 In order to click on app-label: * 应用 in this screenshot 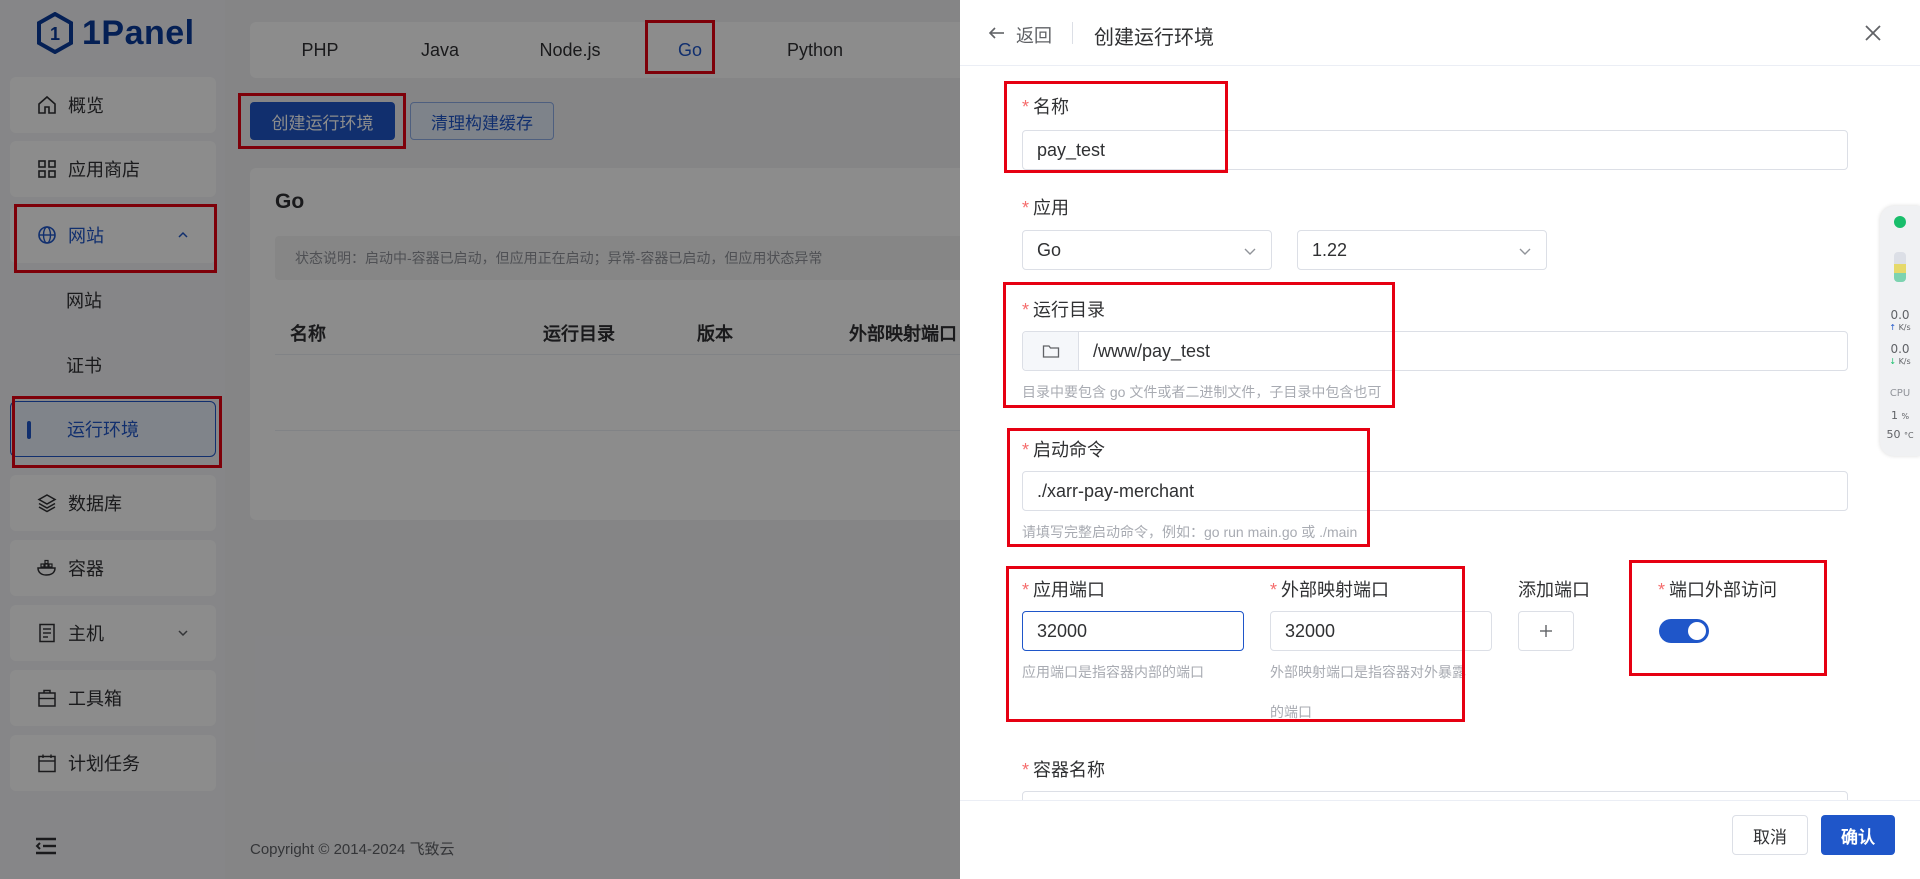, I will do `click(1046, 208)`.